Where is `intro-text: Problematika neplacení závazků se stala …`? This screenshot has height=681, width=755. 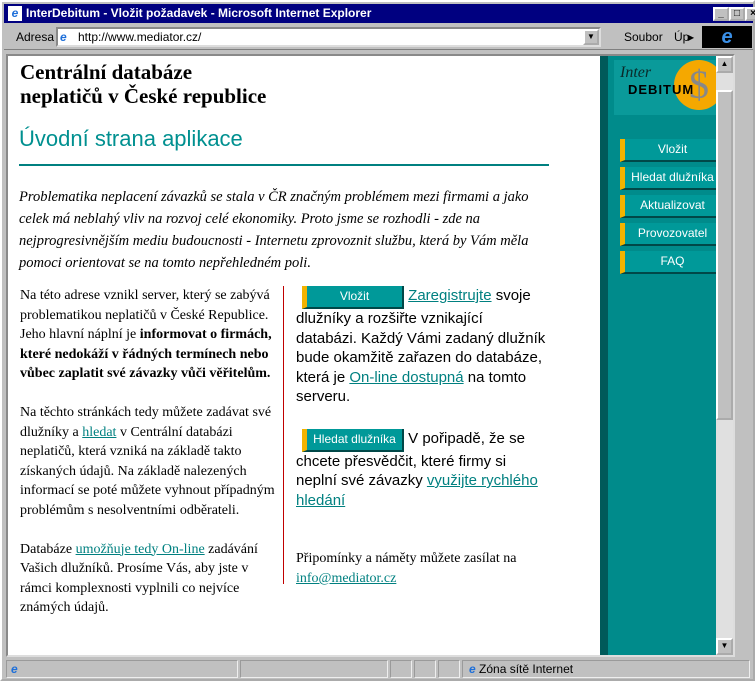
intro-text: Problematika neplacení závazků se stala … is located at coordinates (274, 230).